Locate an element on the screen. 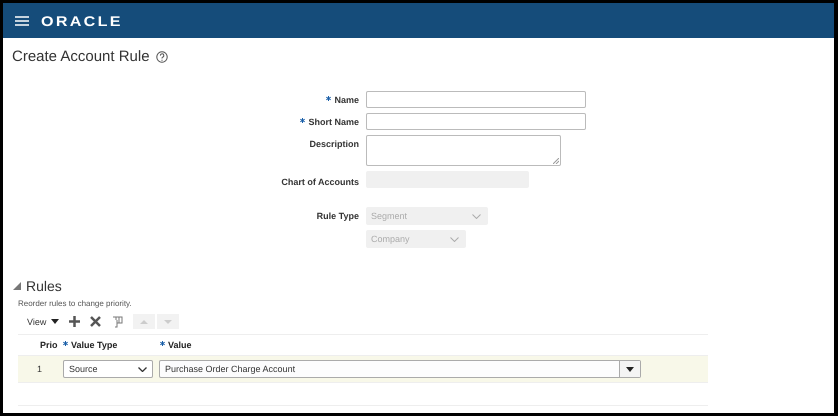 This screenshot has height=416, width=838. help-icon is located at coordinates (162, 56).